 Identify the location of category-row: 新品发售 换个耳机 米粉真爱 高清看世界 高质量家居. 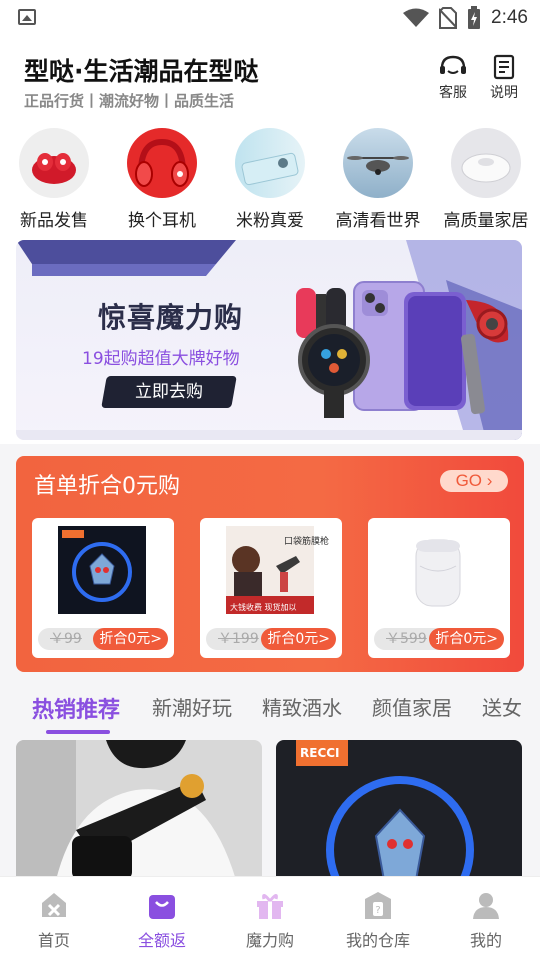
(270, 181).